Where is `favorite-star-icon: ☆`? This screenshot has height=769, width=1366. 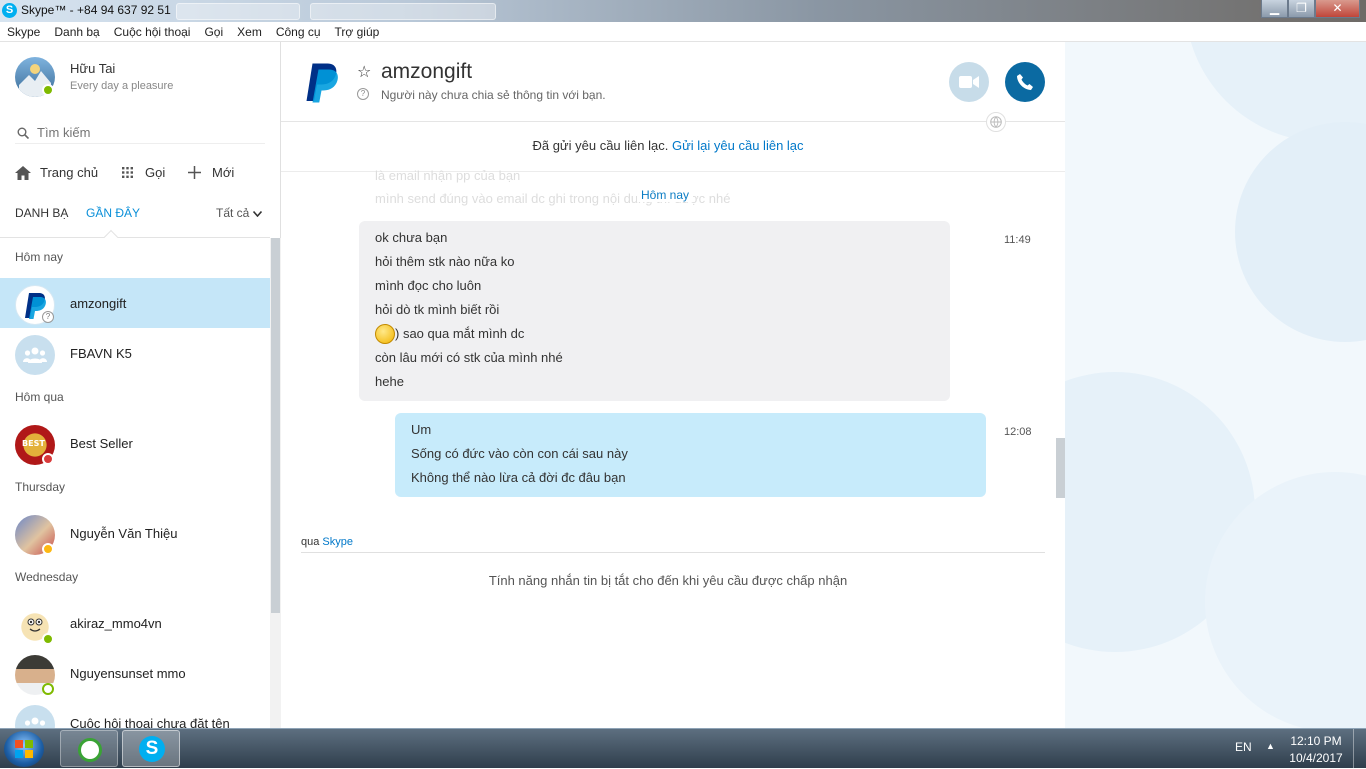 favorite-star-icon: ☆ is located at coordinates (364, 72).